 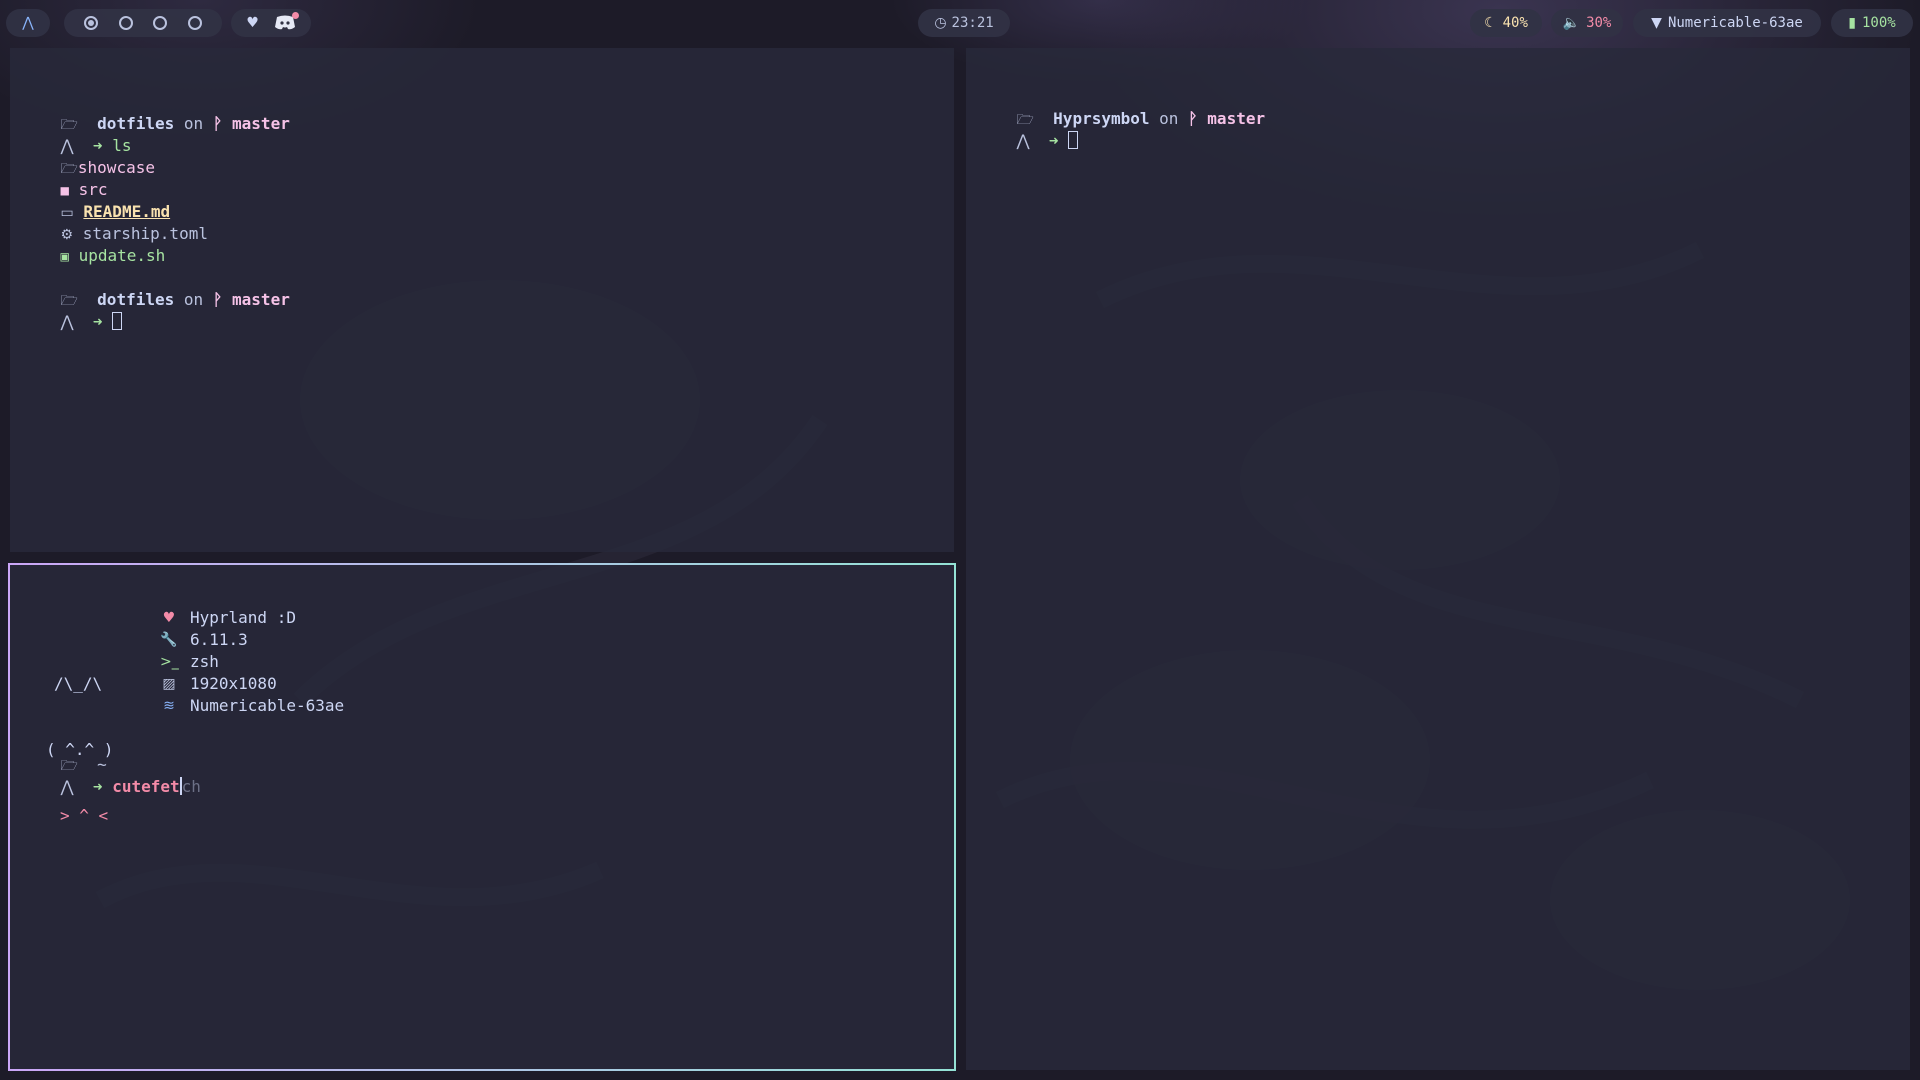 I want to click on volume-widget: 🔈 30%, so click(x=1587, y=23).